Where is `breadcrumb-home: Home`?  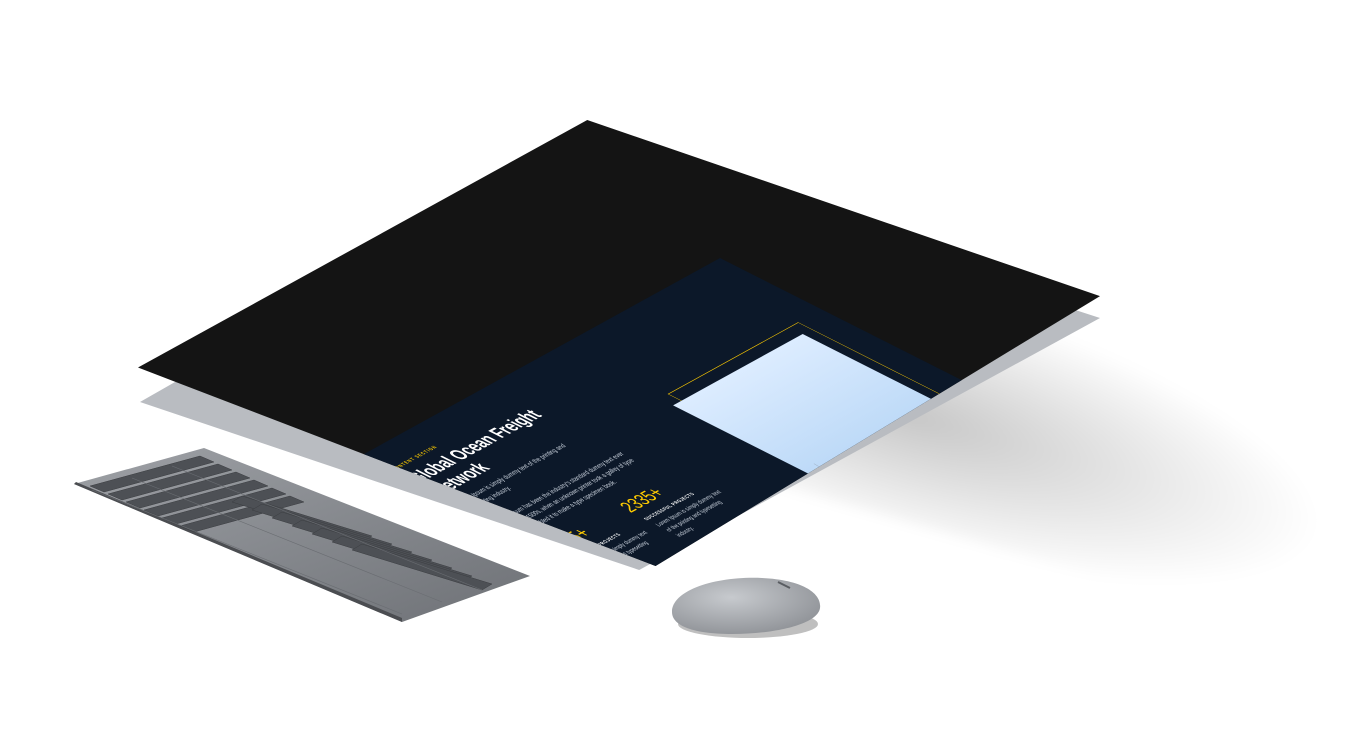 breadcrumb-home: Home is located at coordinates (628, 297).